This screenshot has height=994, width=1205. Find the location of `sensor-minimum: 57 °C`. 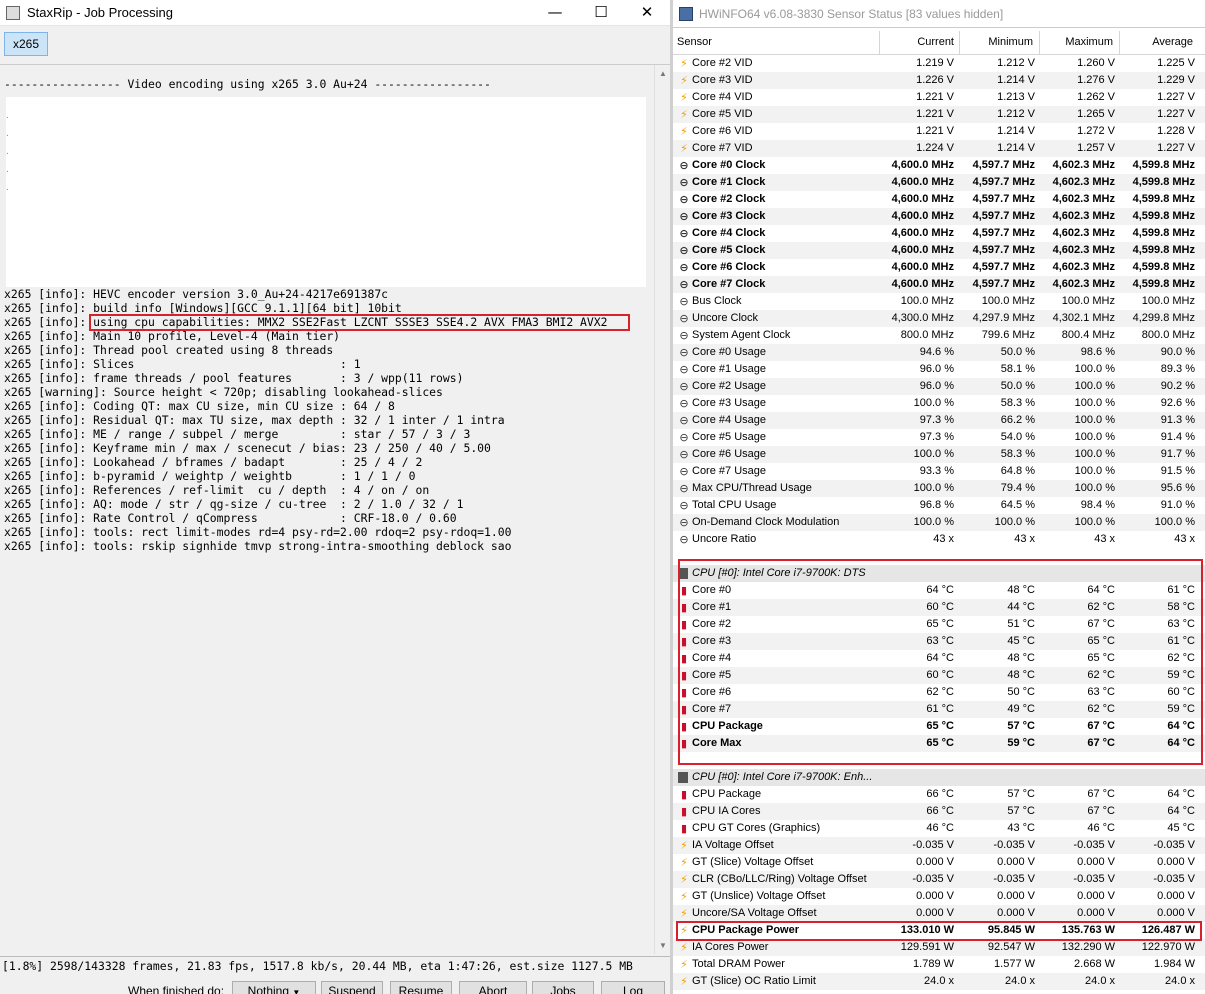

sensor-minimum: 57 °C is located at coordinates (1021, 794).